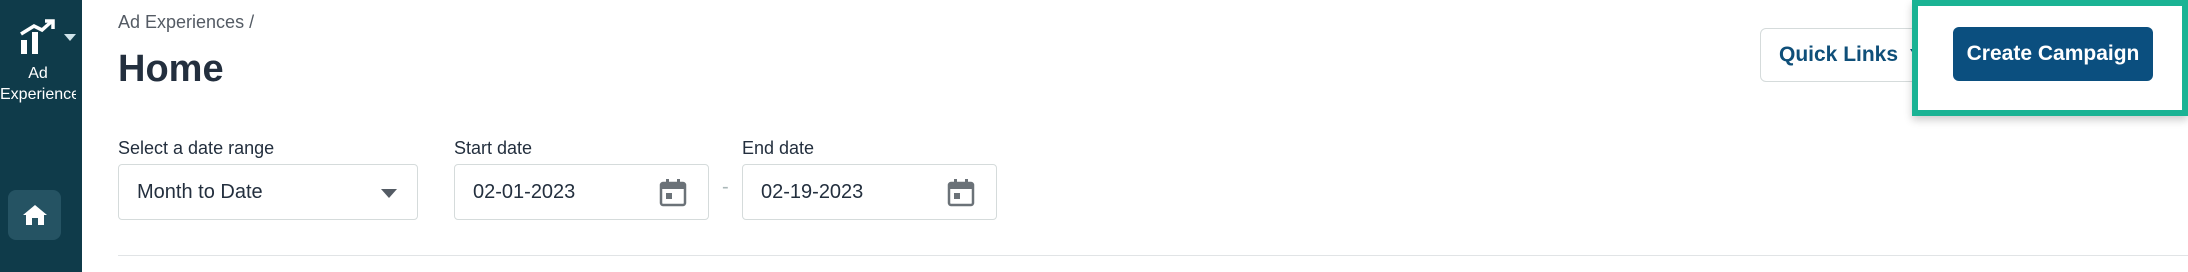 The width and height of the screenshot is (2188, 272). Describe the element at coordinates (493, 148) in the screenshot. I see `start-date-label: Start date` at that location.